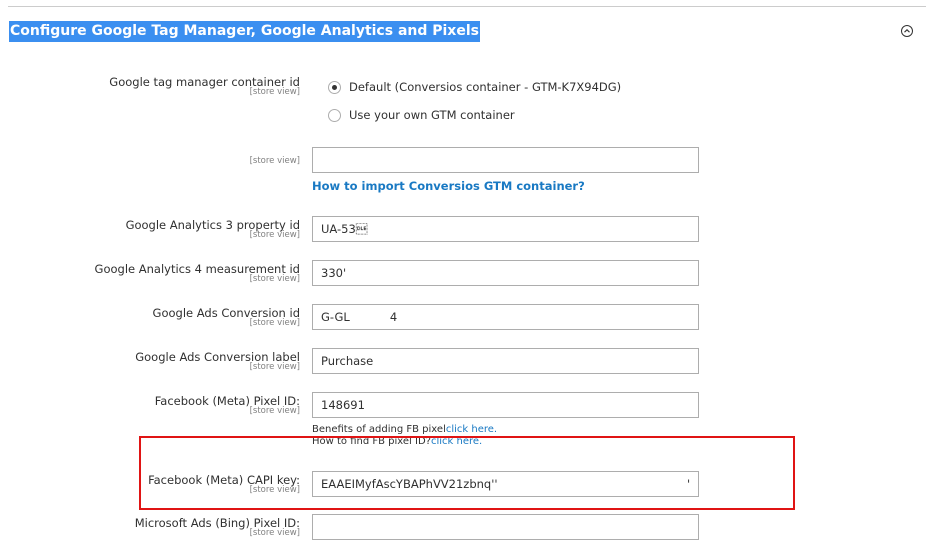 The height and width of the screenshot is (540, 951). Describe the element at coordinates (505, 160) in the screenshot. I see `gtm-custom-container-input` at that location.